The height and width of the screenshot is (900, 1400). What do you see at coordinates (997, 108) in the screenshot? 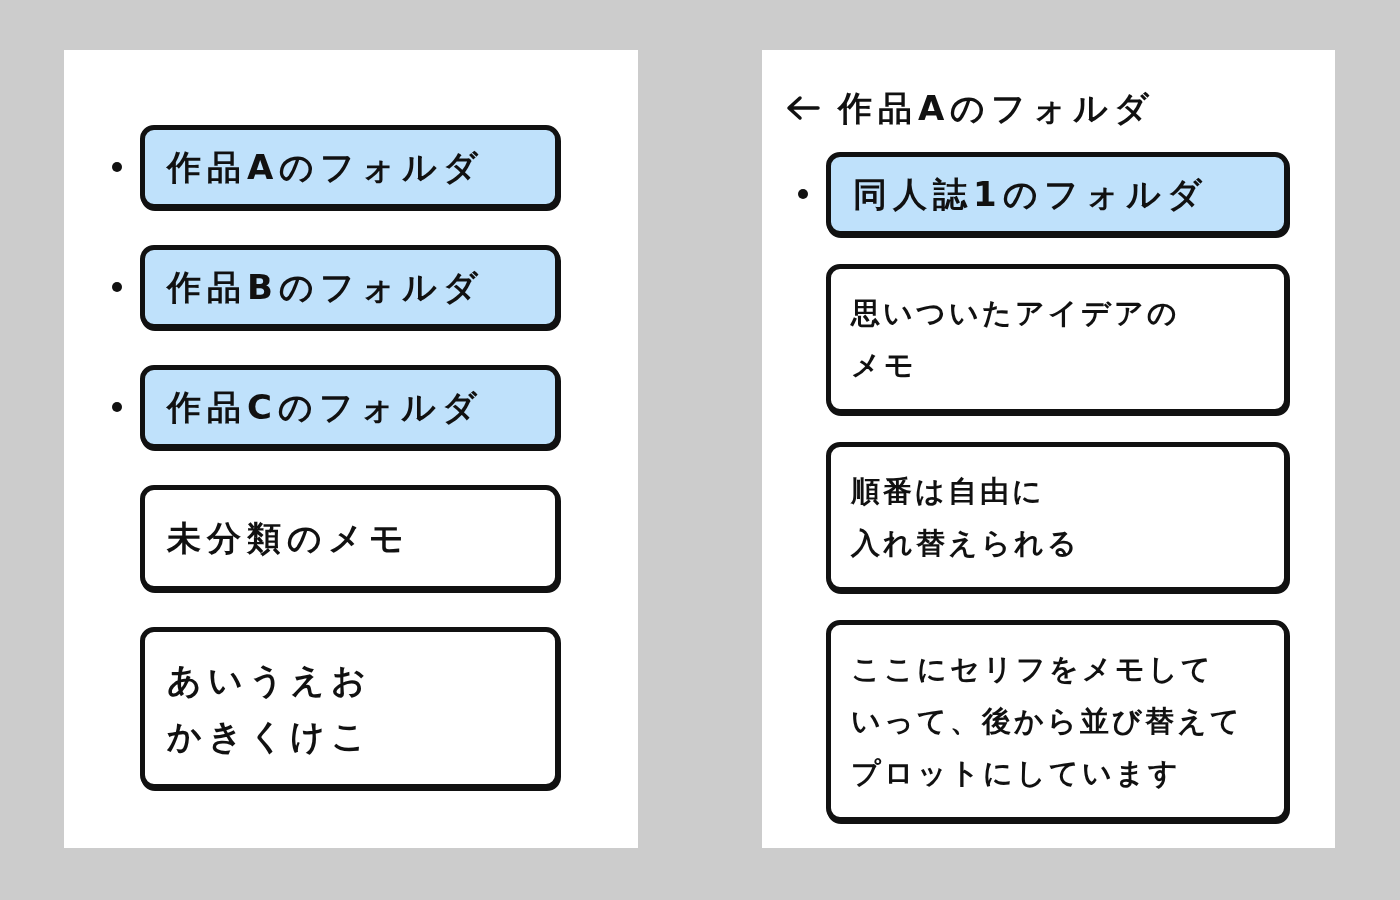
I see `folder-title: 作品Aのフォルダ` at bounding box center [997, 108].